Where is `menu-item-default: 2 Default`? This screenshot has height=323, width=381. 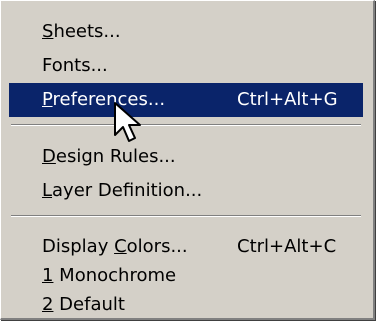
menu-item-default: 2 Default is located at coordinates (186, 305).